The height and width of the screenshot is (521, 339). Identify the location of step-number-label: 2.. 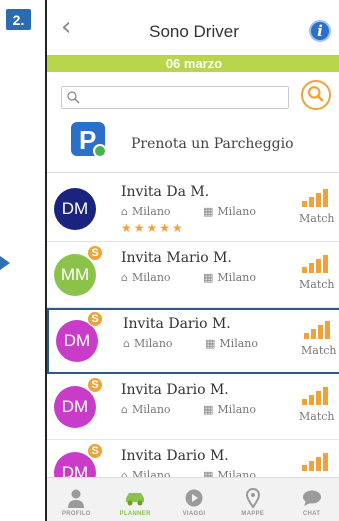
(18, 19).